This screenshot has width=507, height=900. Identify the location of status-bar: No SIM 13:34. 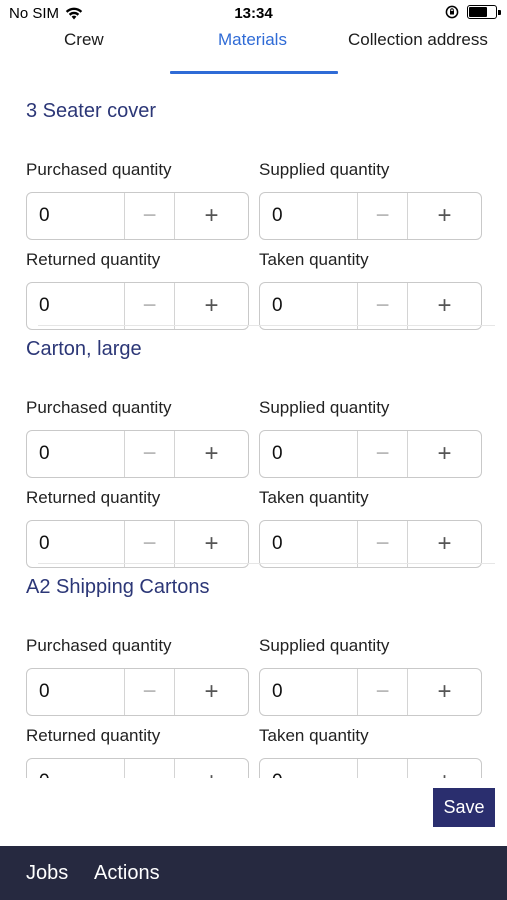
(253, 13).